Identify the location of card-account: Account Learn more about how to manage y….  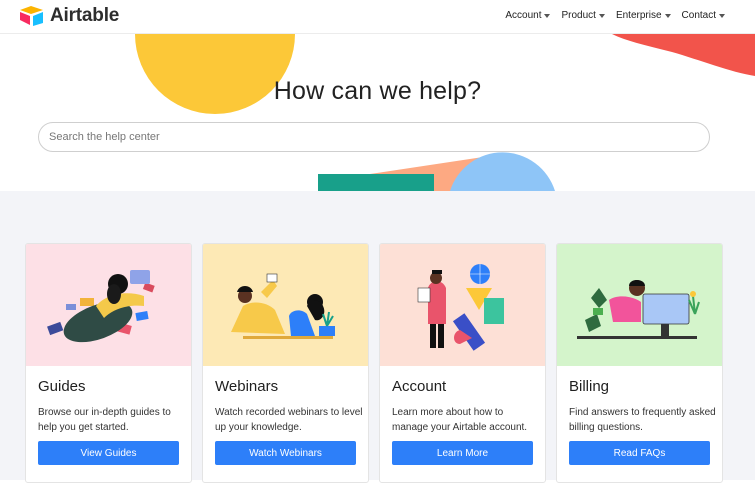
(462, 363).